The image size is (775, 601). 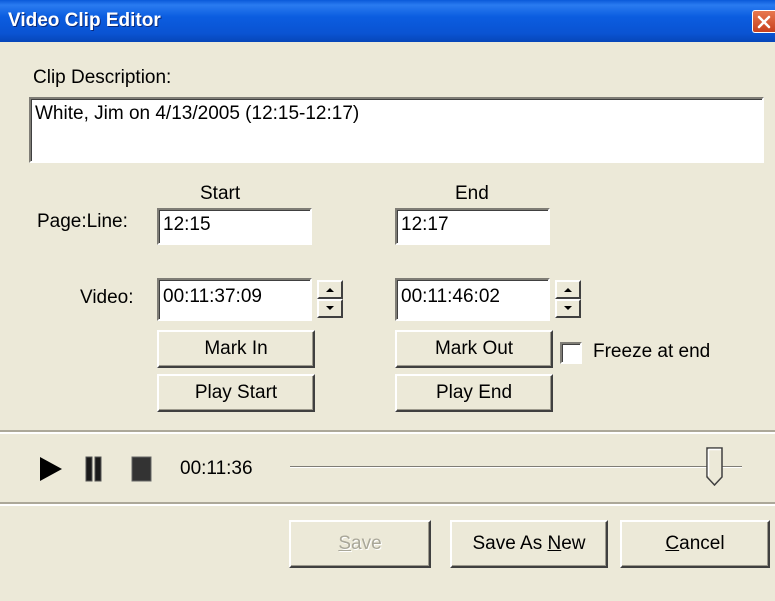 I want to click on save-as-new-accelerator: N, so click(x=554, y=543).